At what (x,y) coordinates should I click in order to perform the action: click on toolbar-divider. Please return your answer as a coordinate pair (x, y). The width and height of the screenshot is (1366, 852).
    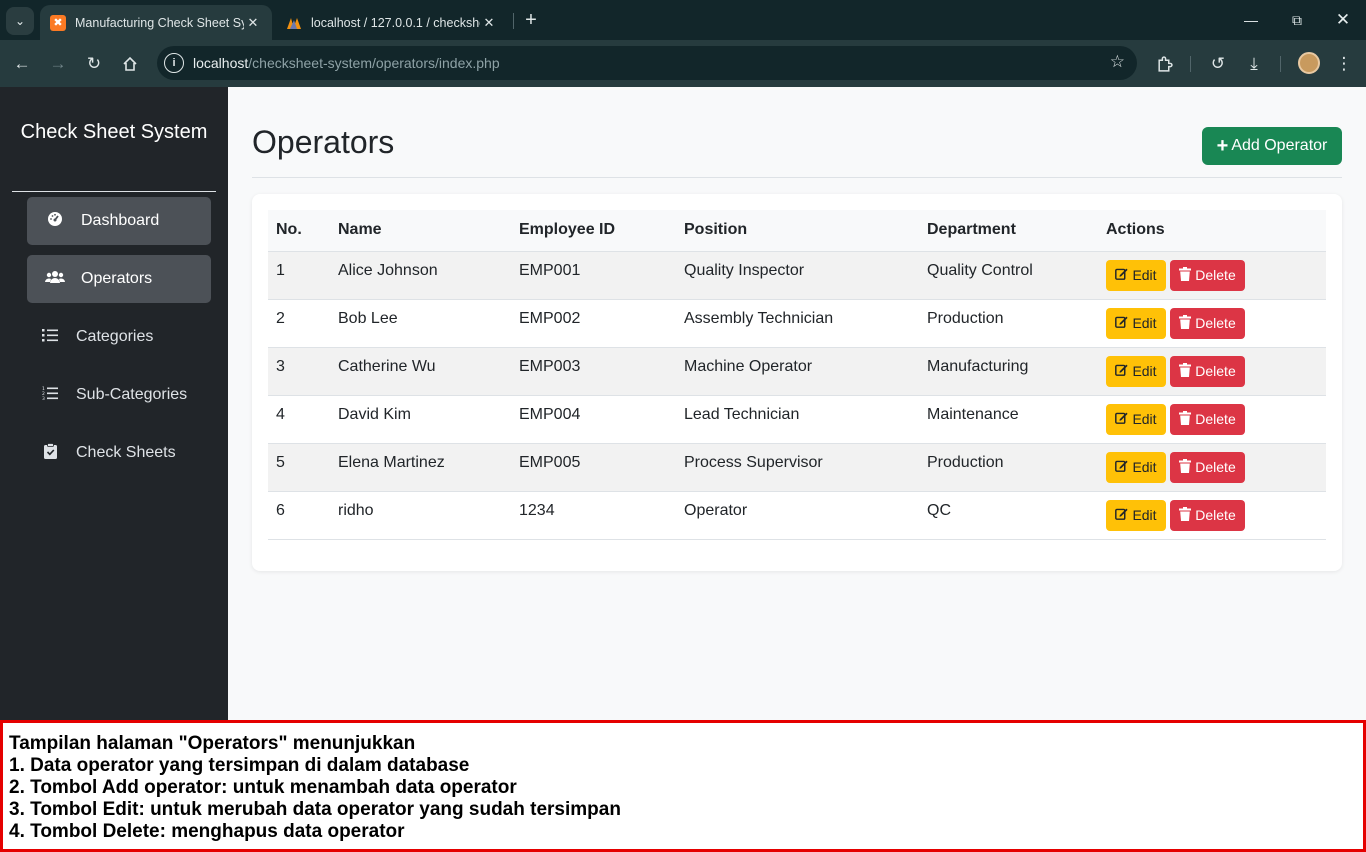
    Looking at the image, I should click on (1190, 64).